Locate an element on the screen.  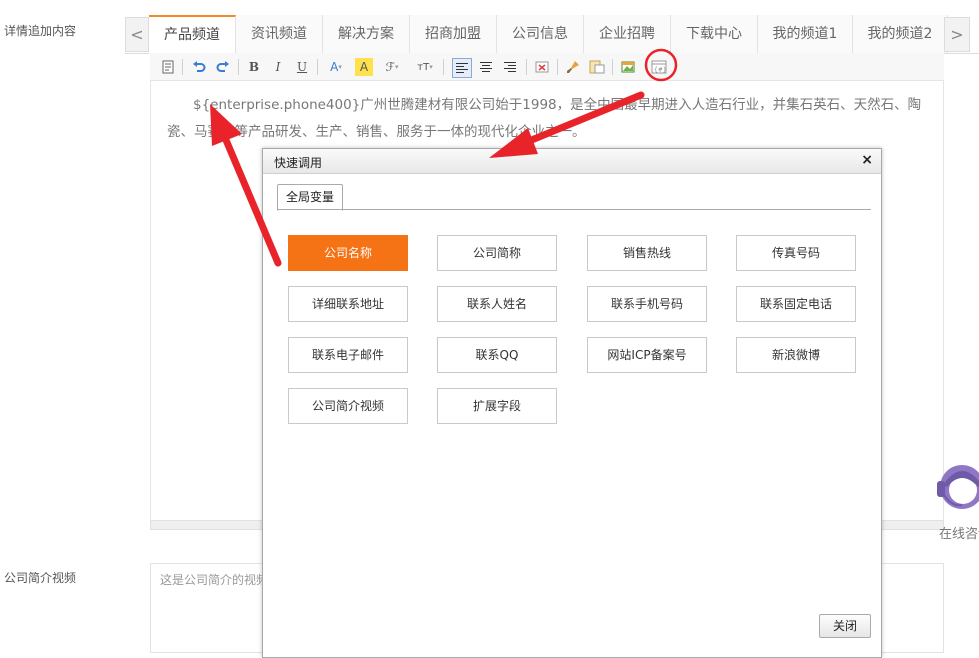
tab-global-variables: 全局变量 is located at coordinates (310, 197).